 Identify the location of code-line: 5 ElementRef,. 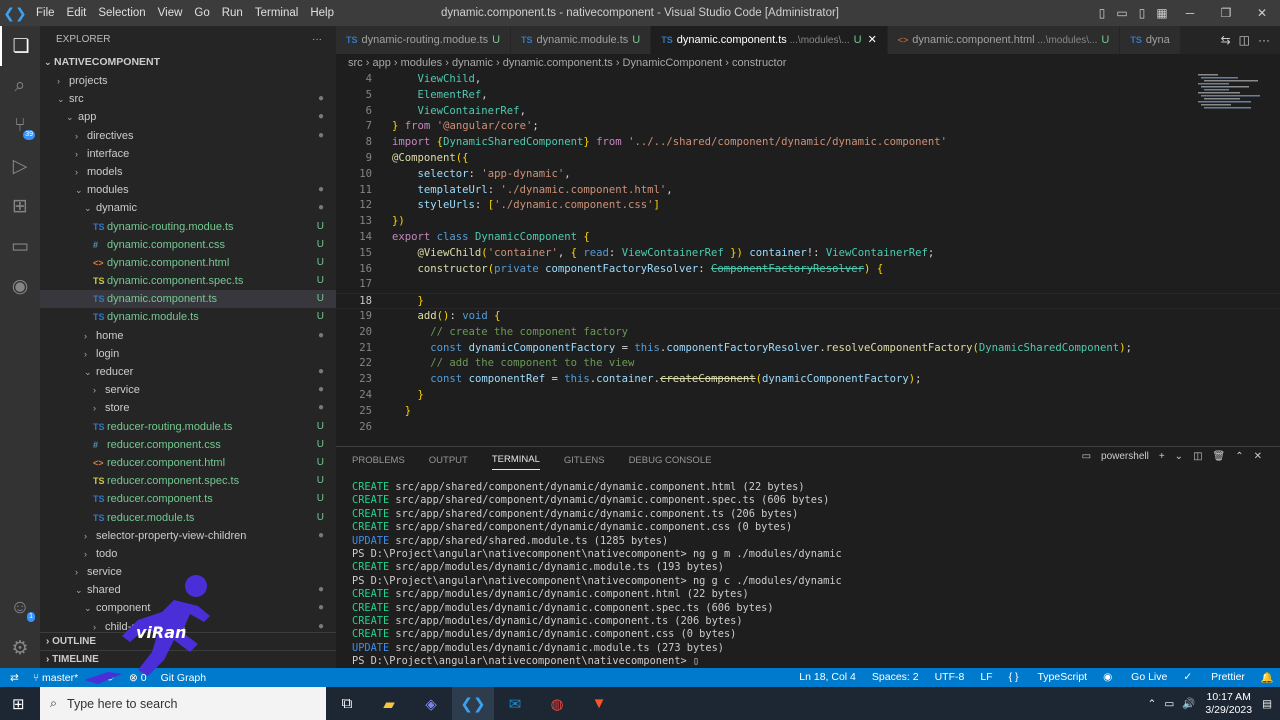
(808, 96).